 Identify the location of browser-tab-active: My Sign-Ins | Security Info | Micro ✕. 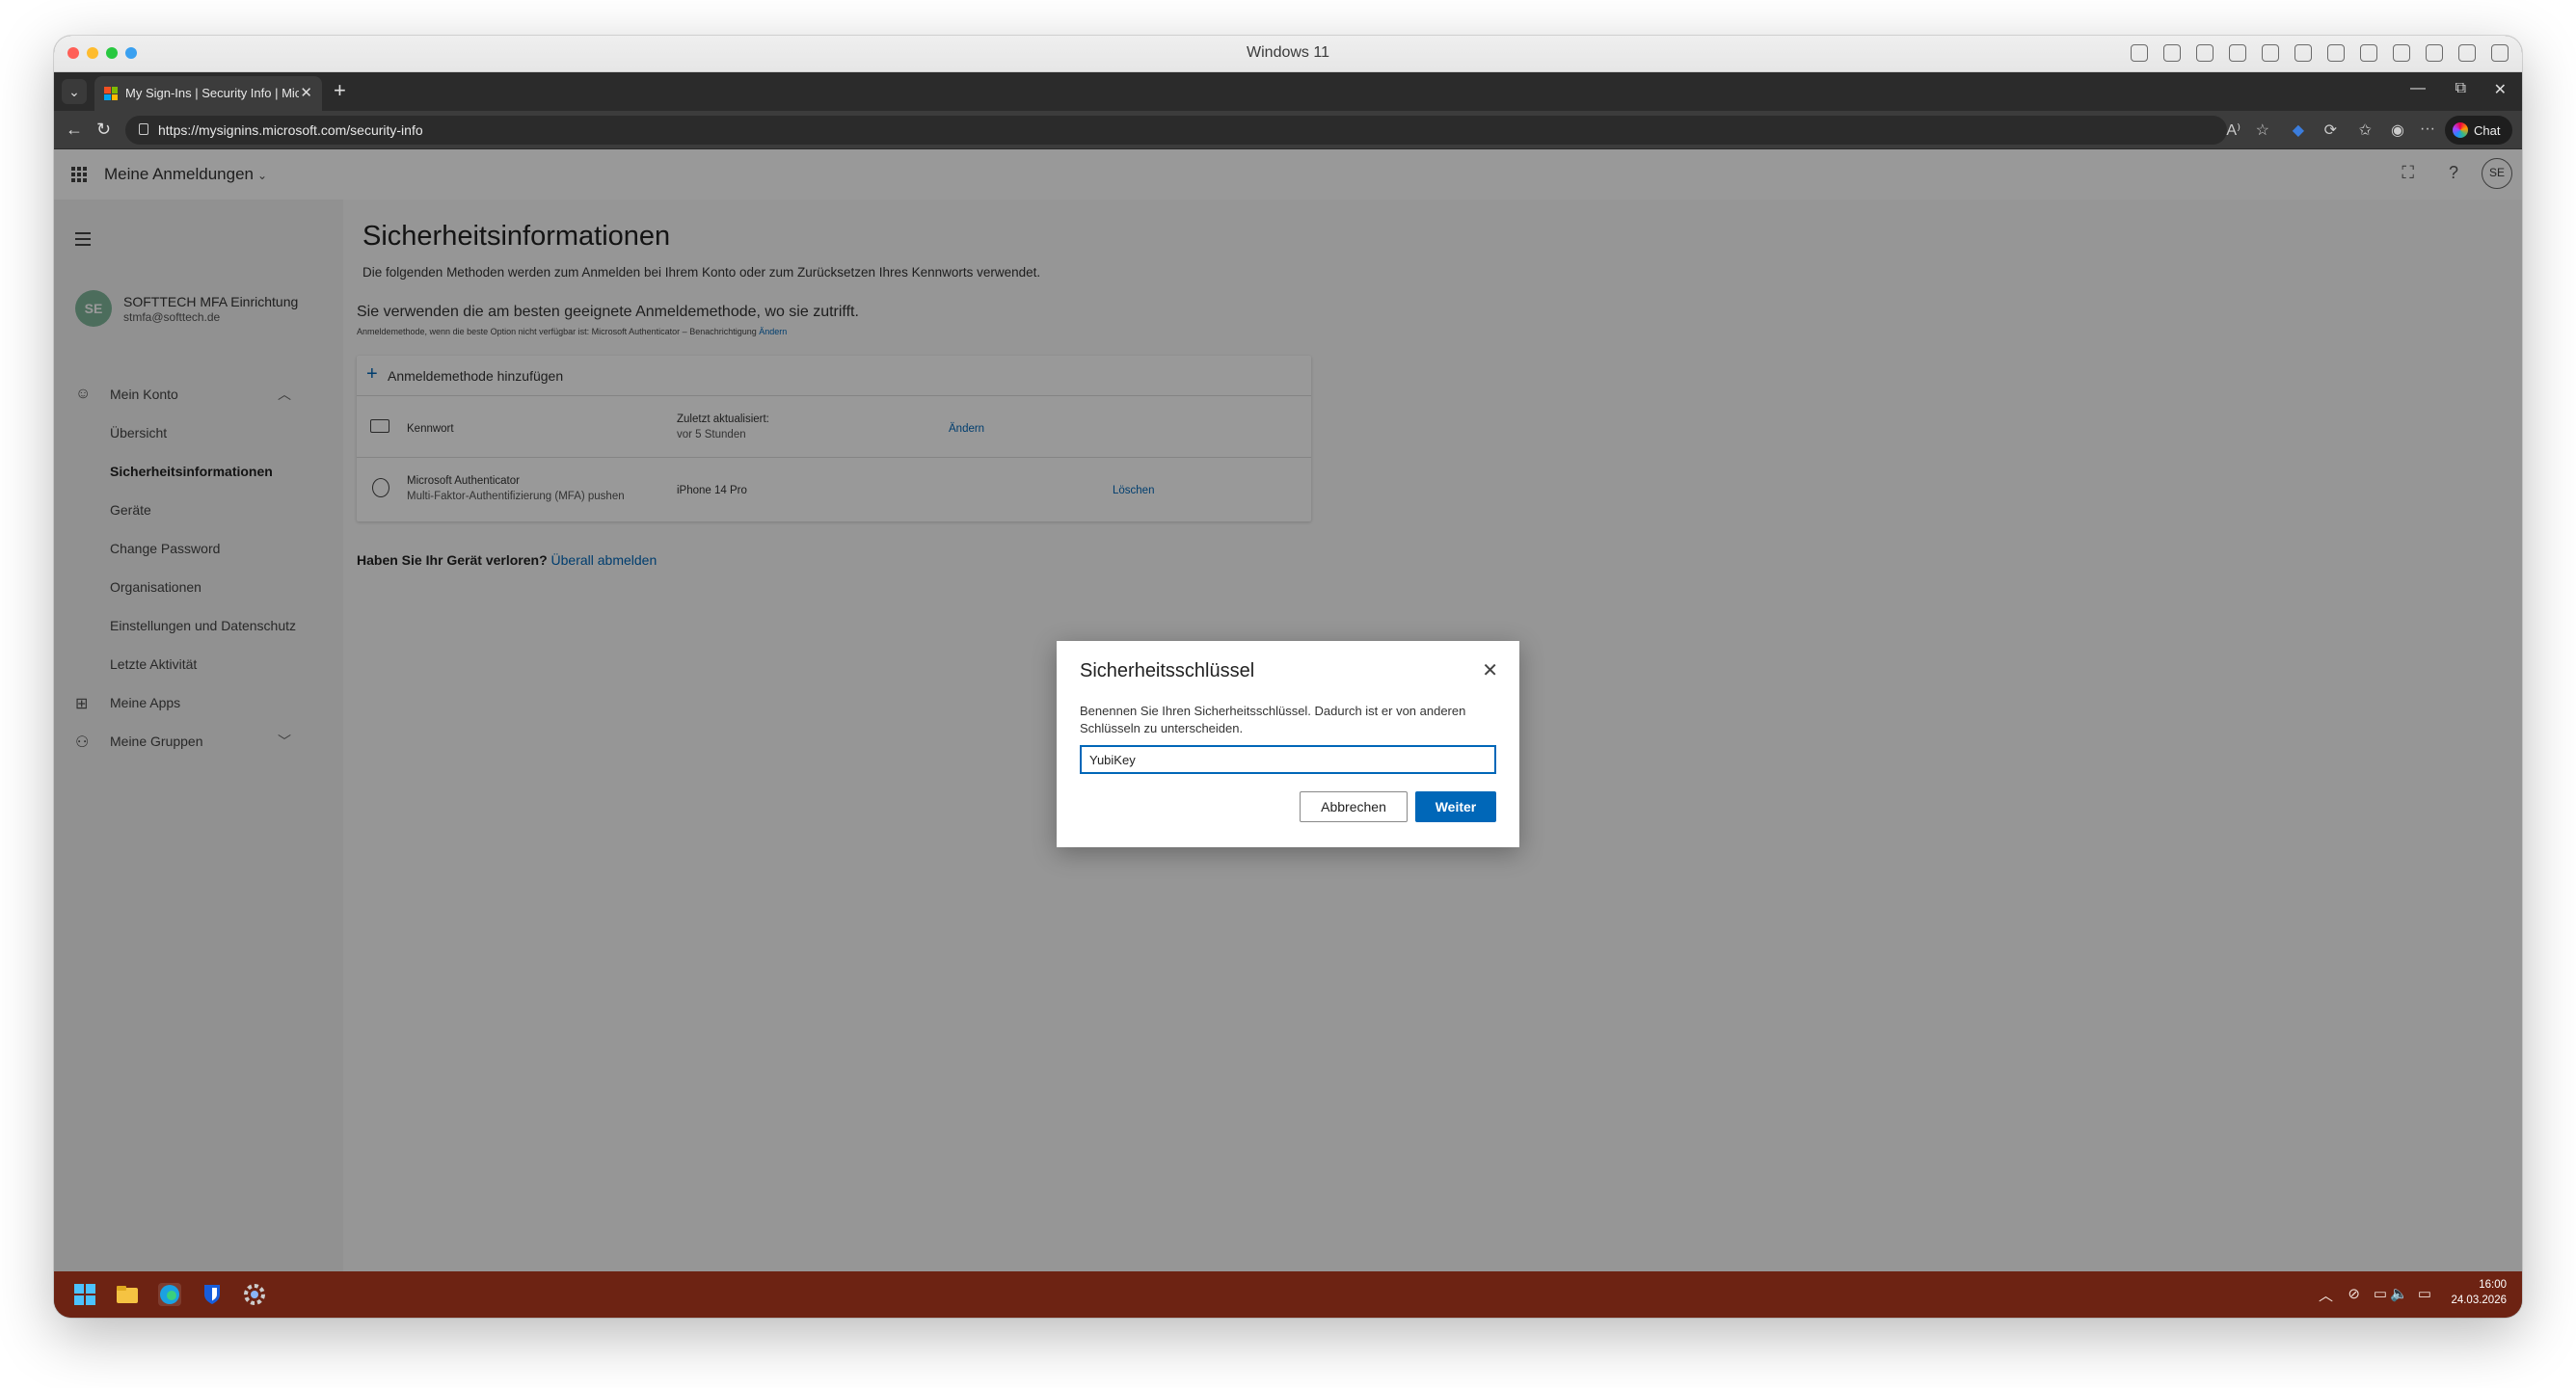
(208, 93).